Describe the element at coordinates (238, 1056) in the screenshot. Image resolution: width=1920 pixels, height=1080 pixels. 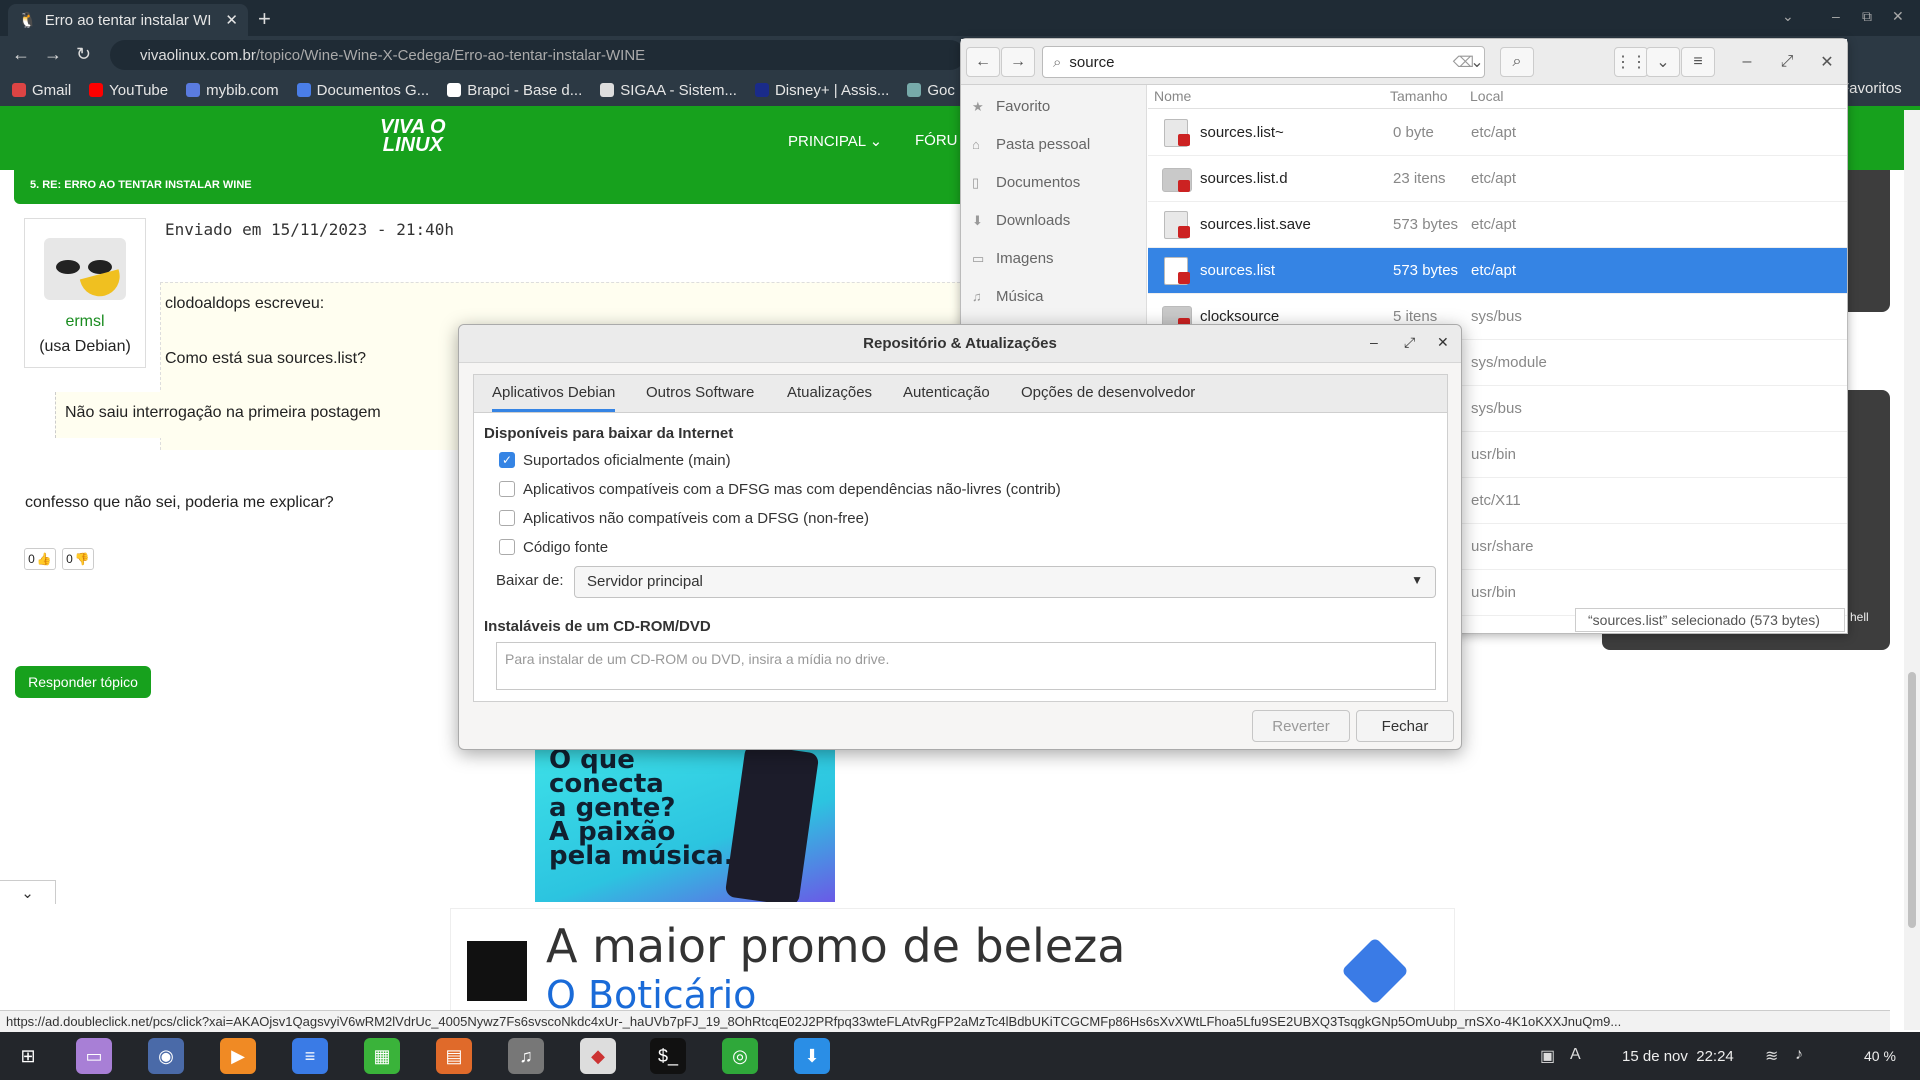
I see `video-app-icon: ▶` at that location.